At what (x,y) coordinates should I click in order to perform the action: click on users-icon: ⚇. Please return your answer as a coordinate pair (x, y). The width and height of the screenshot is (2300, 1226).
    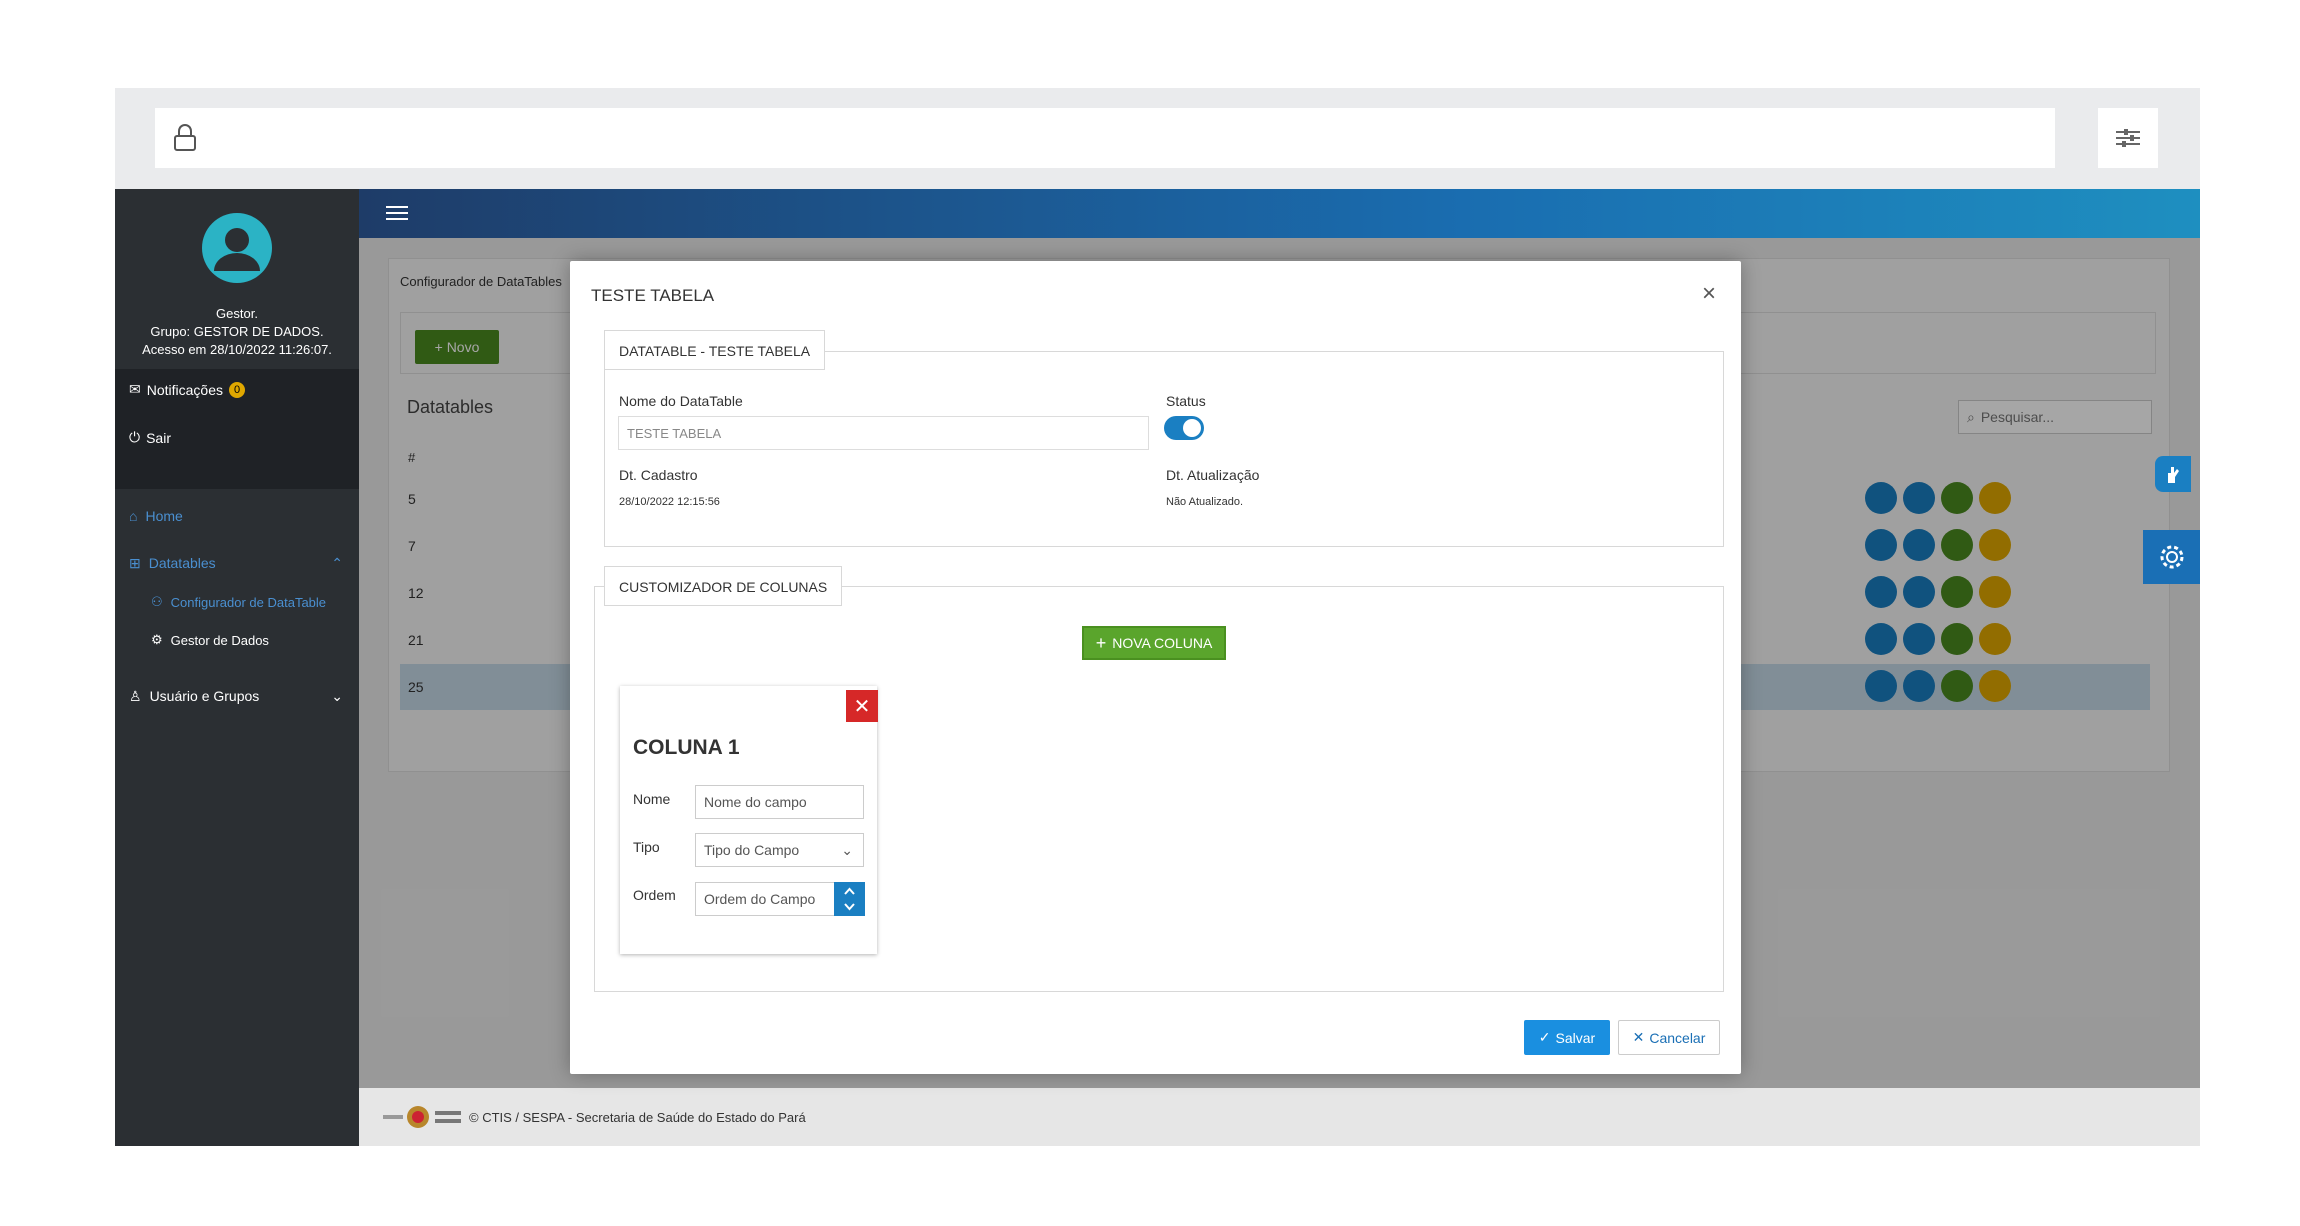
    Looking at the image, I should click on (157, 601).